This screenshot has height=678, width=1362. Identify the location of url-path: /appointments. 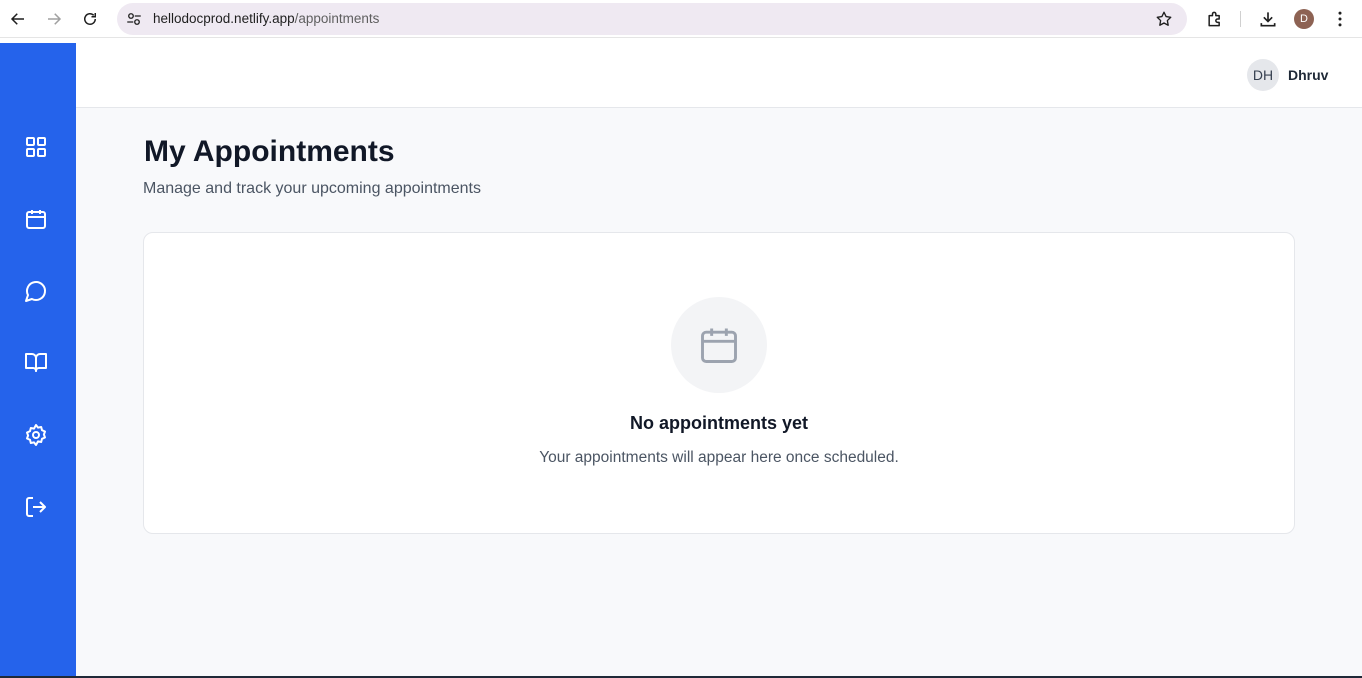
(337, 18).